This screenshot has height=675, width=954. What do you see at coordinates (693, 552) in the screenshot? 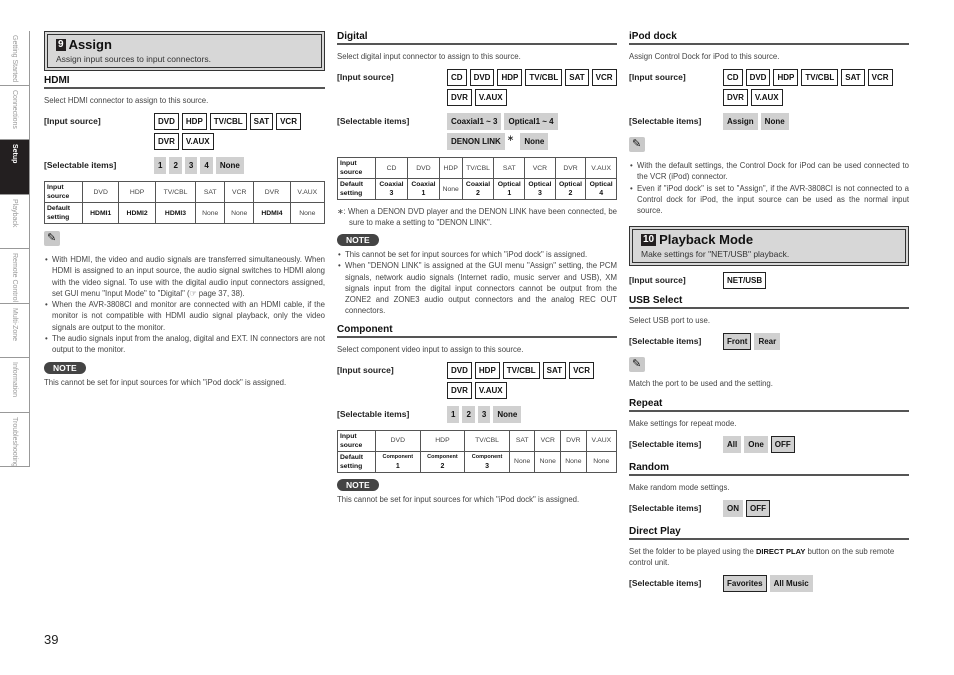
I see `direct-play-desc-text: Set the folder to be played using the` at bounding box center [693, 552].